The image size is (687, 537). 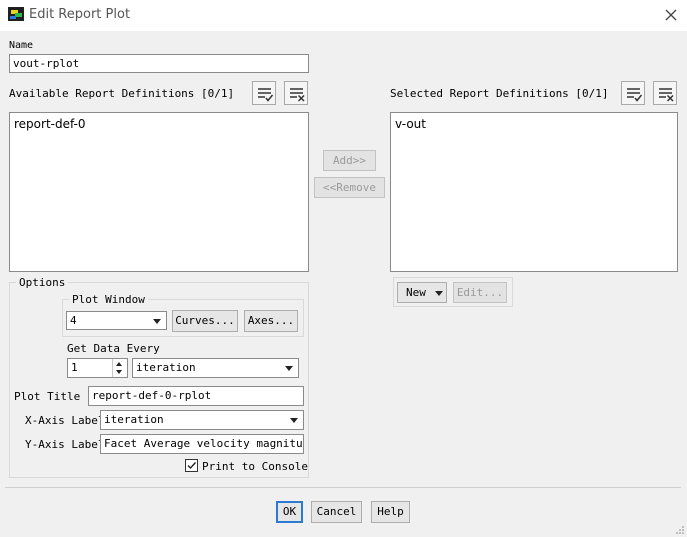 I want to click on plot-window-select: 4, so click(x=116, y=320).